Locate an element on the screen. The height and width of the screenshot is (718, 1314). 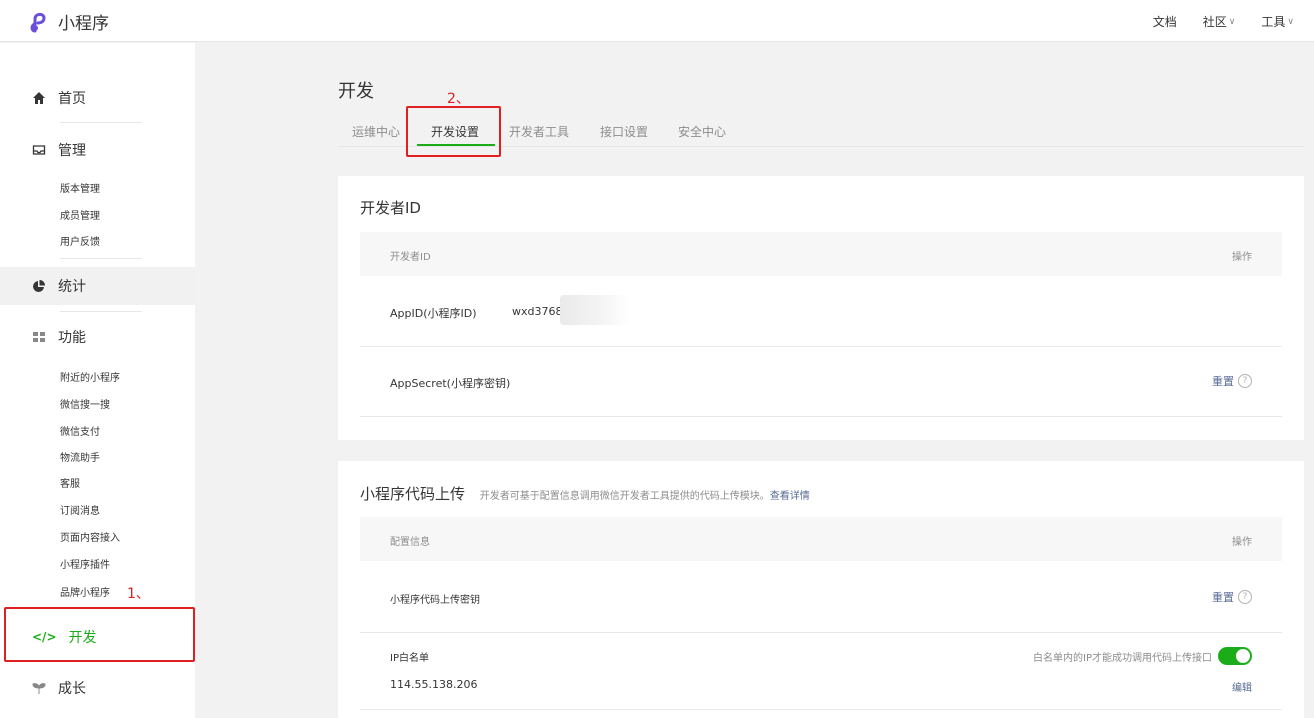
annotation-step-2: 2、 is located at coordinates (458, 99).